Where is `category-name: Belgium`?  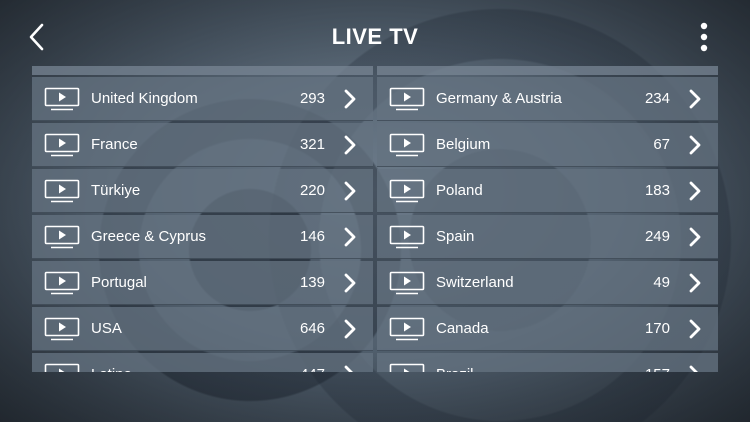
category-name: Belgium is located at coordinates (463, 144).